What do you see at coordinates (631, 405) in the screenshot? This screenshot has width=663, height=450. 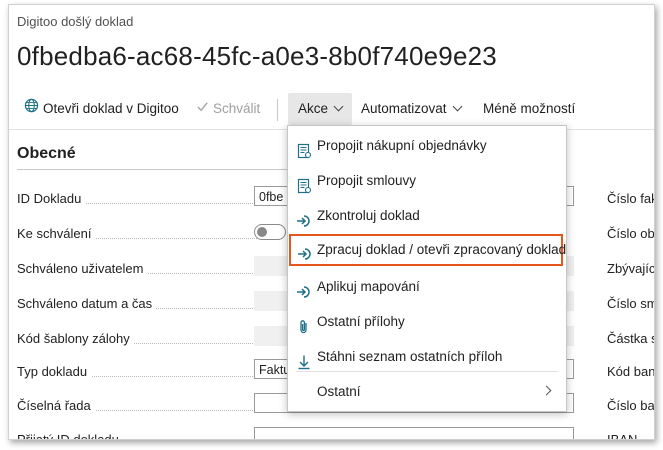 I see `right-label-bank-number: Číslo ban` at bounding box center [631, 405].